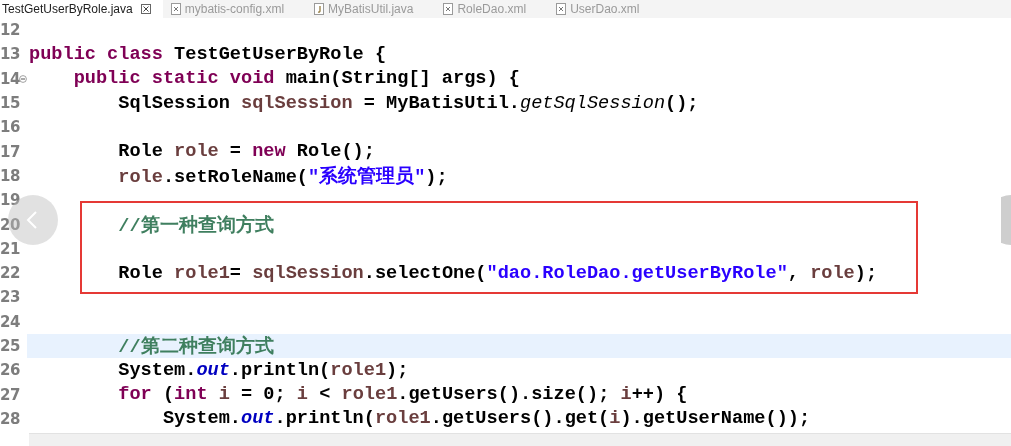 The height and width of the screenshot is (446, 1011). What do you see at coordinates (10, 151) in the screenshot?
I see `line-number: 17` at bounding box center [10, 151].